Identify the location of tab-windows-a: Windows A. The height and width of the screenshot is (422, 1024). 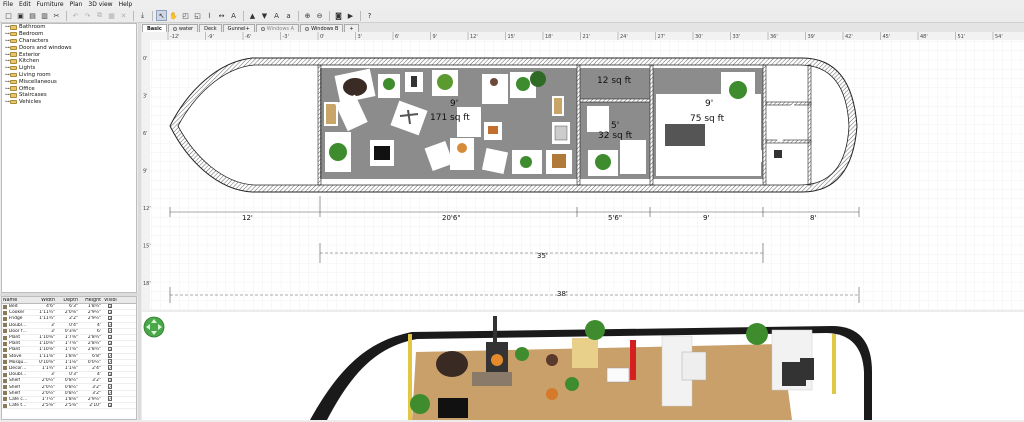
(277, 28).